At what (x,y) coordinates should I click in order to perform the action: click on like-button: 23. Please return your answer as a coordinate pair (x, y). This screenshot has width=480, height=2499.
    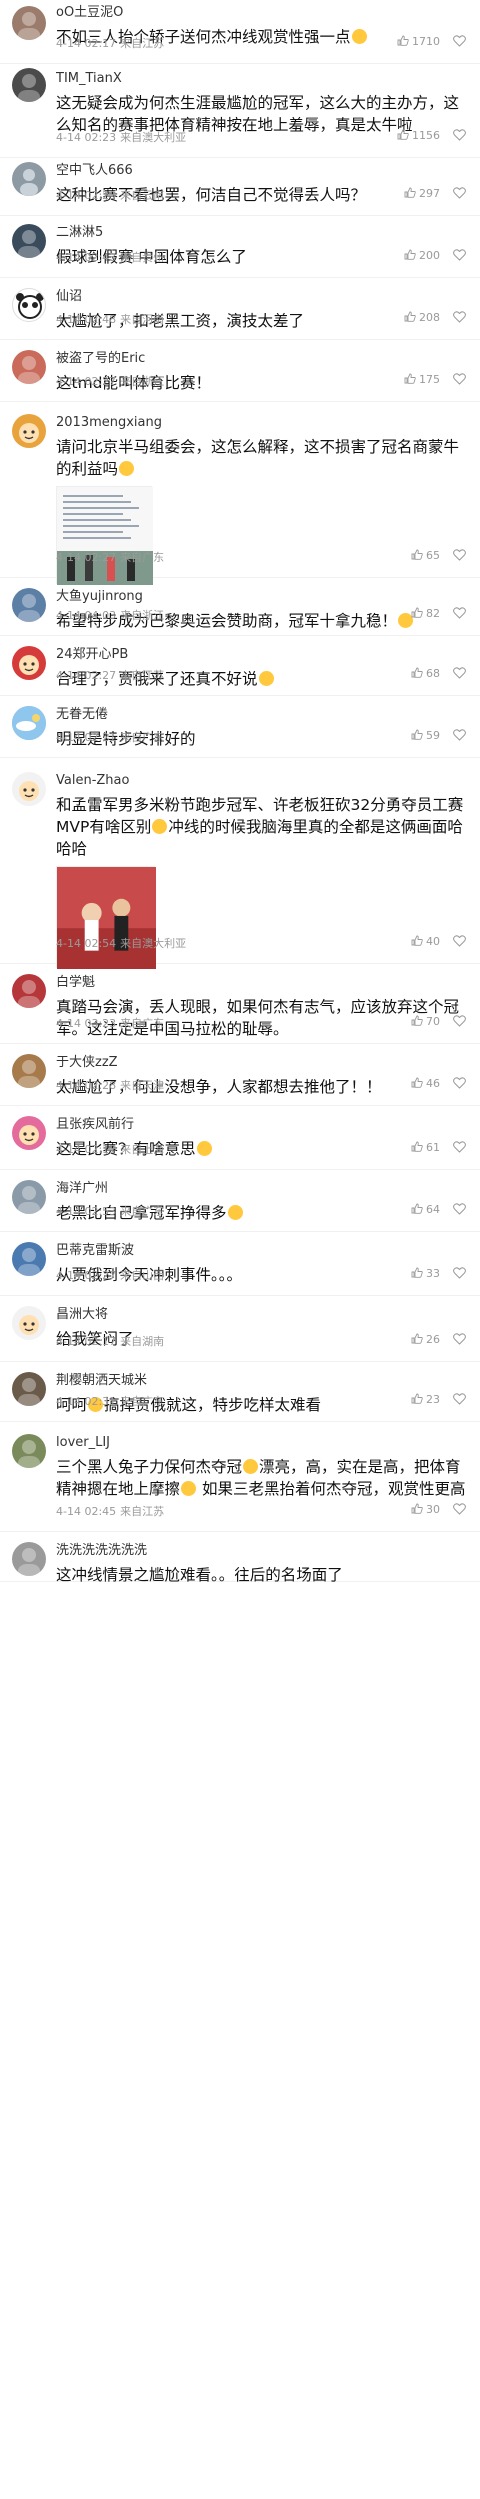
    Looking at the image, I should click on (425, 1399).